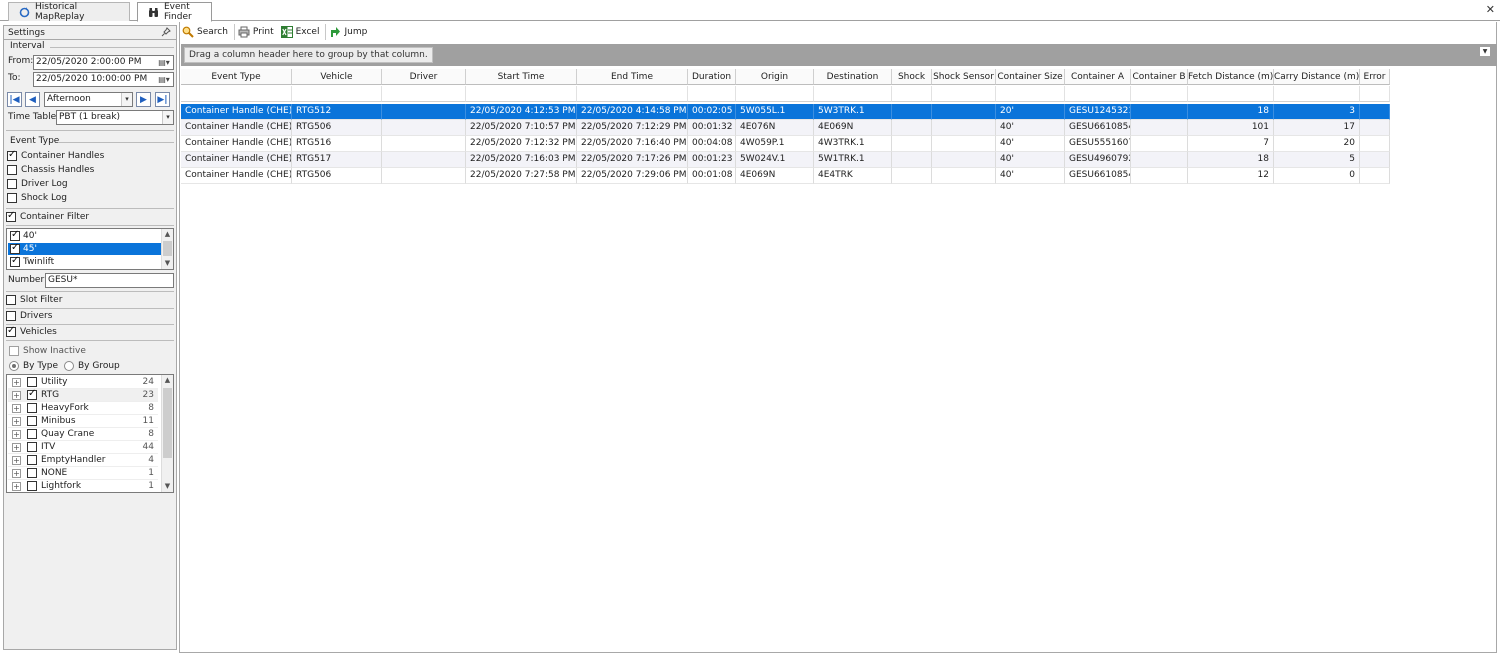 The width and height of the screenshot is (1500, 653). Describe the element at coordinates (167, 486) in the screenshot. I see `scroll-down-icon: ▼` at that location.